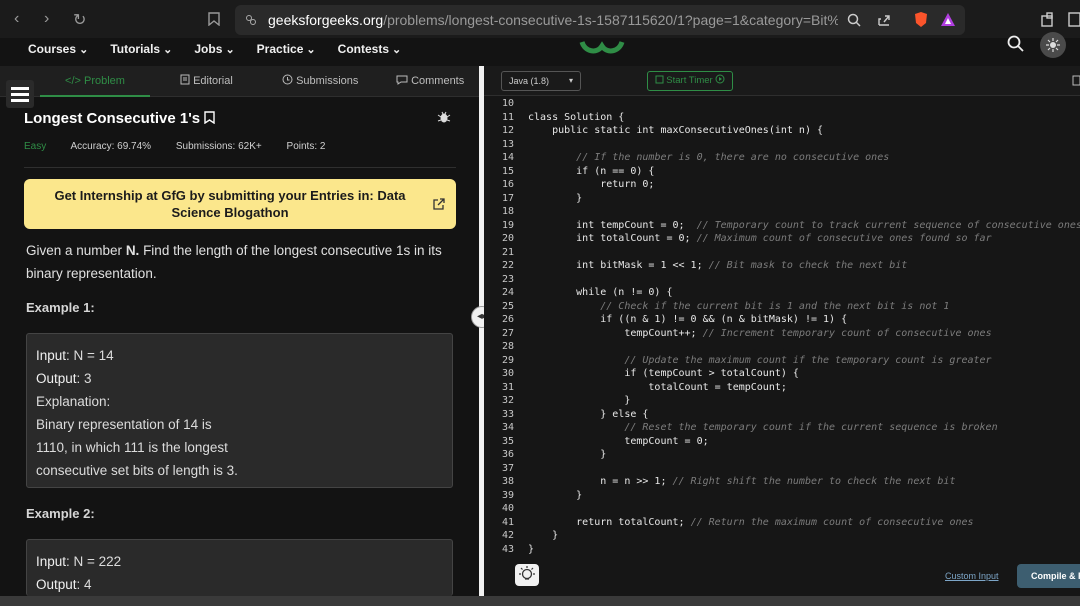 Image resolution: width=1080 pixels, height=606 pixels. I want to click on share-icon, so click(884, 20).